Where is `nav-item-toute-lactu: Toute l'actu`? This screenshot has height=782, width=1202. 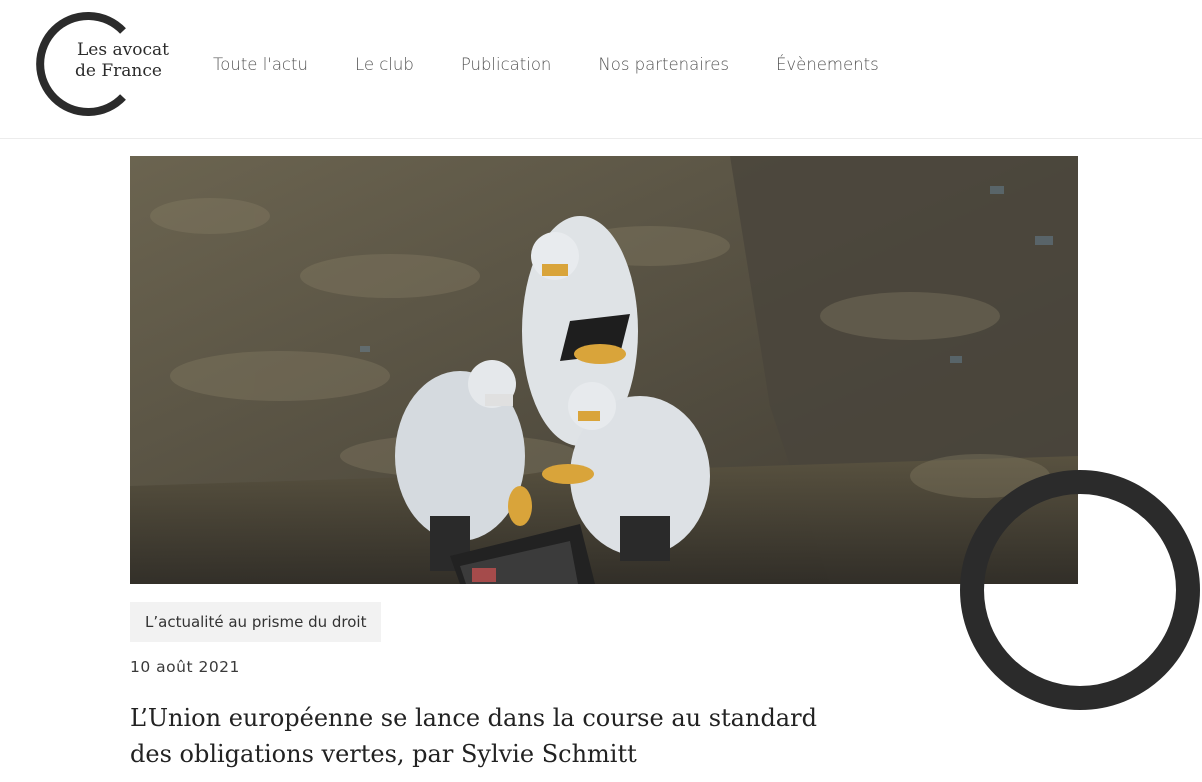
nav-item-toute-lactu: Toute l'actu is located at coordinates (260, 64).